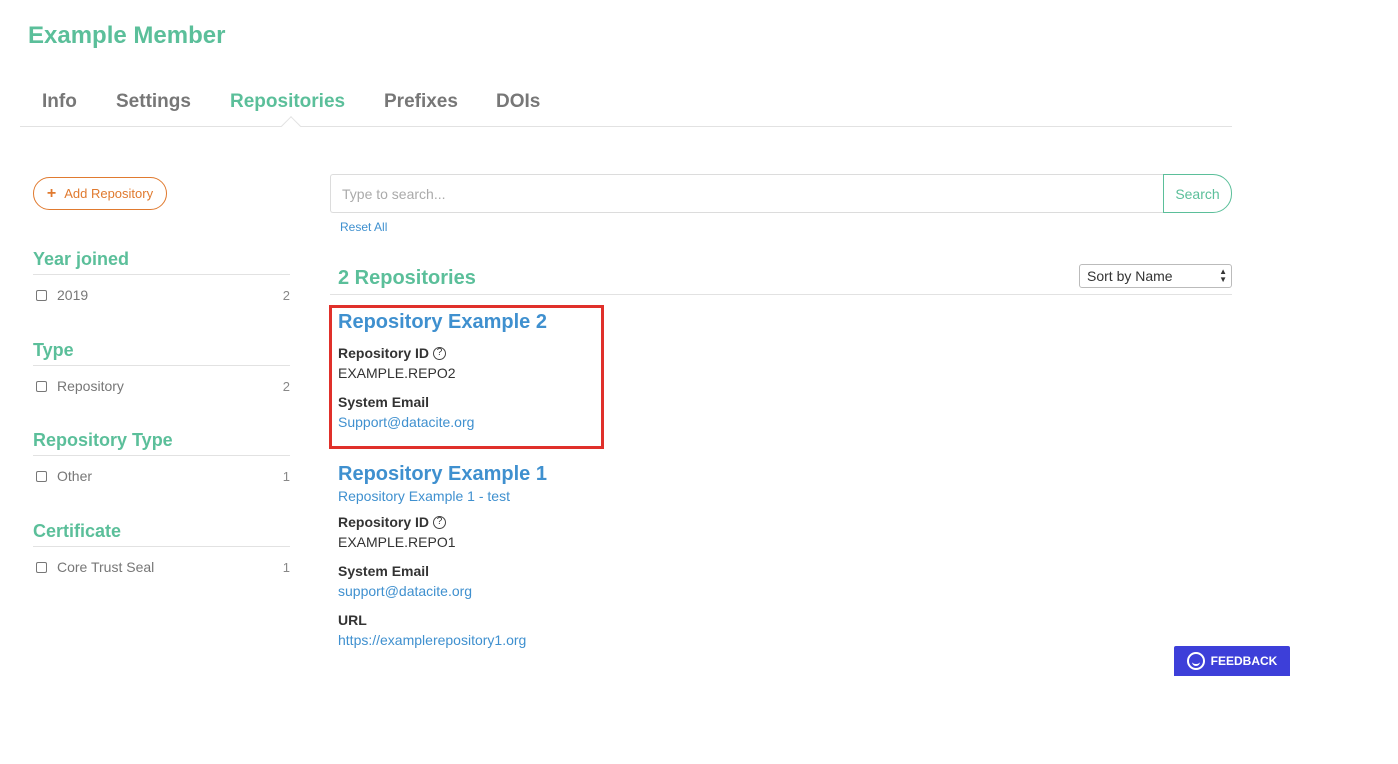 This screenshot has width=1398, height=764. Describe the element at coordinates (352, 620) in the screenshot. I see `url-label: URL` at that location.